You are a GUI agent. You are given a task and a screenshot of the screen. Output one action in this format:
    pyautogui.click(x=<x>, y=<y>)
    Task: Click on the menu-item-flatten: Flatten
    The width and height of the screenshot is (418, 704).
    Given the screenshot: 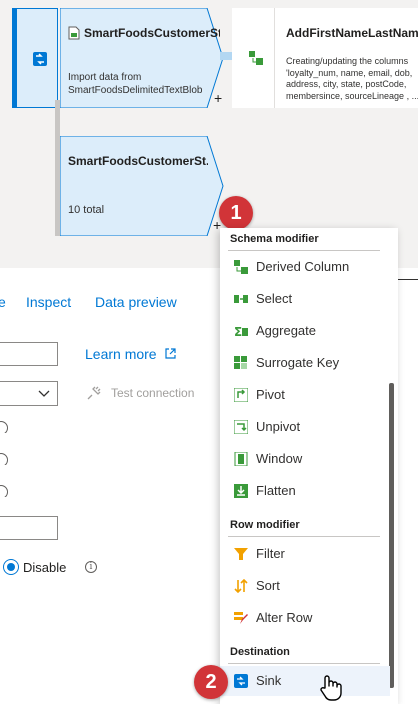 What is the action you would take?
    pyautogui.click(x=305, y=491)
    